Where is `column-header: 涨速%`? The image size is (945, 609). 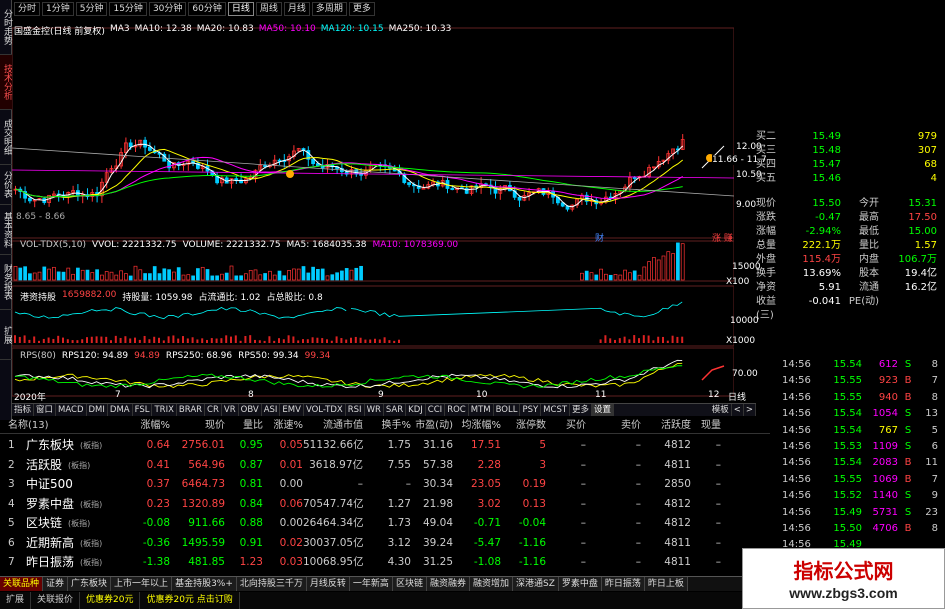 column-header: 涨速% is located at coordinates (283, 426).